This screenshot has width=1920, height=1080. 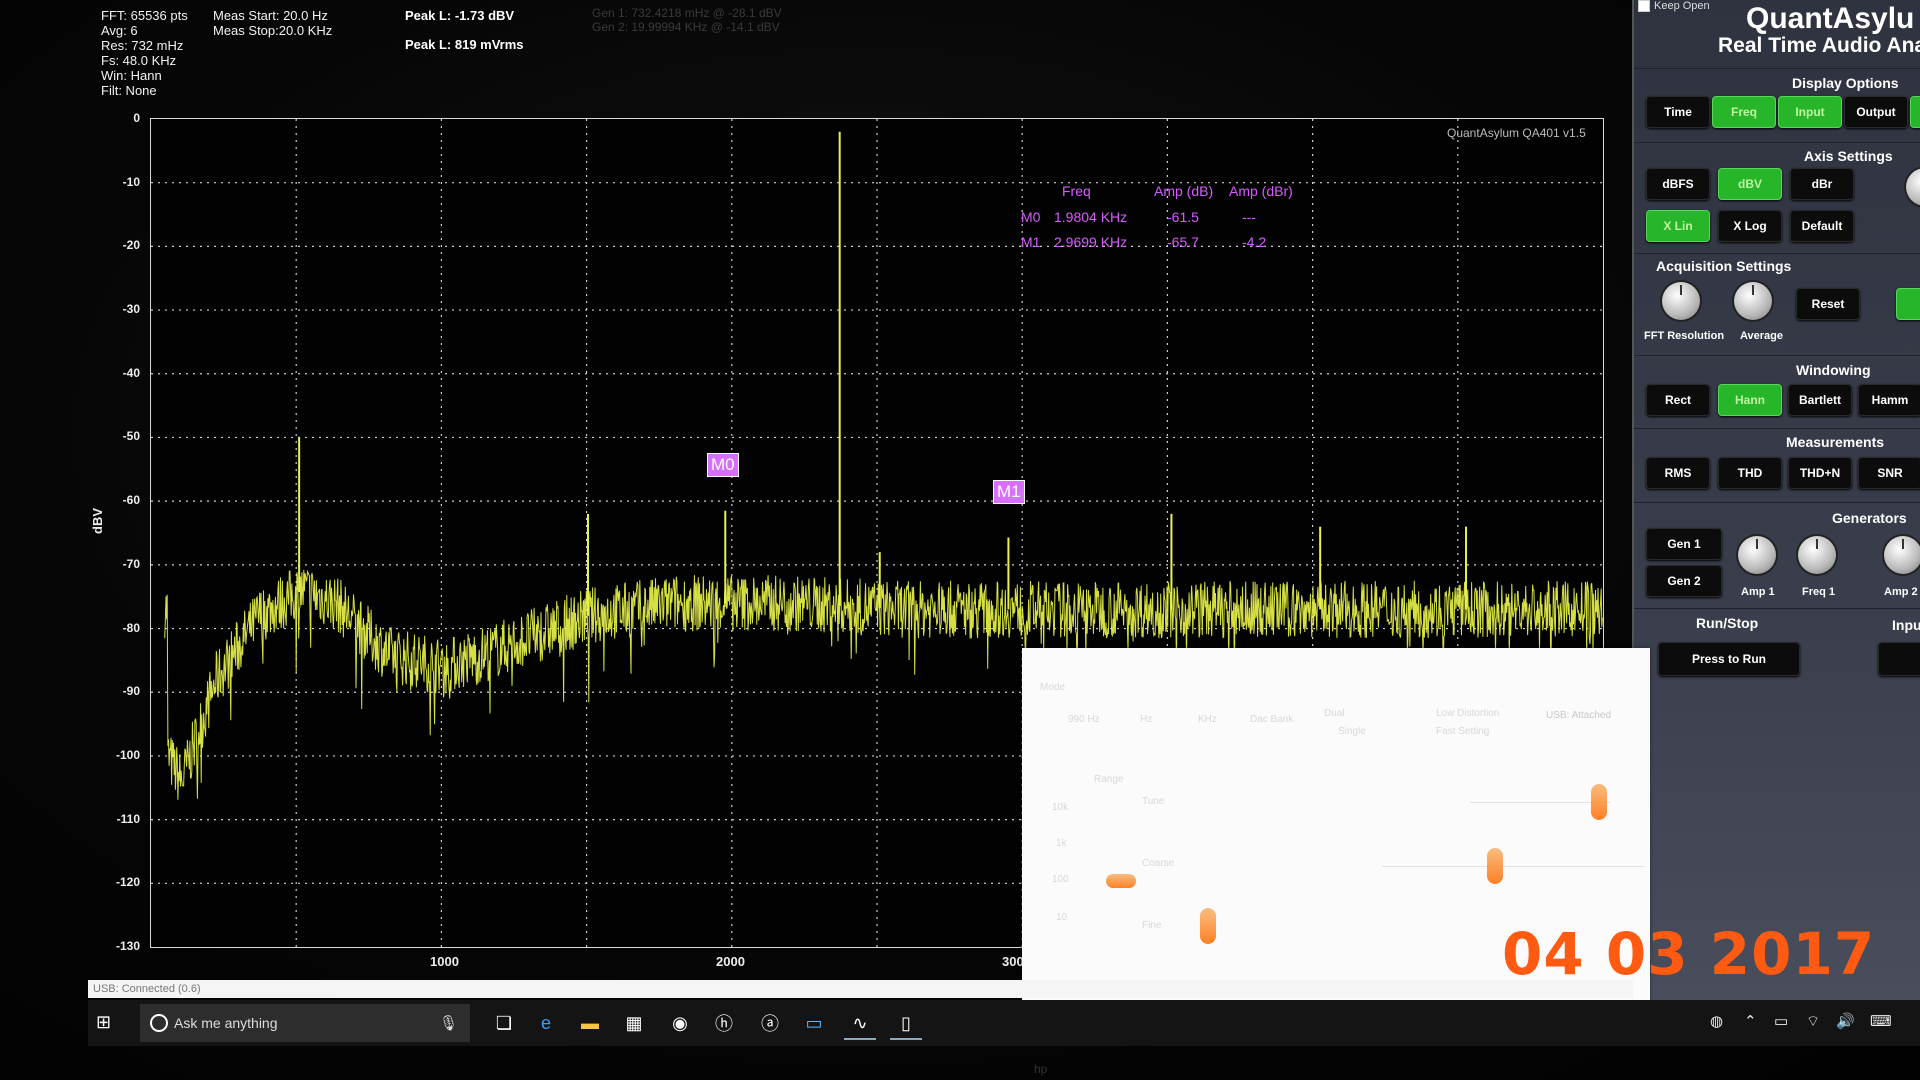 What do you see at coordinates (687, 13) in the screenshot?
I see `gen1-info: Gen 1: 732.4218 mHz @ -28.1 dBV` at bounding box center [687, 13].